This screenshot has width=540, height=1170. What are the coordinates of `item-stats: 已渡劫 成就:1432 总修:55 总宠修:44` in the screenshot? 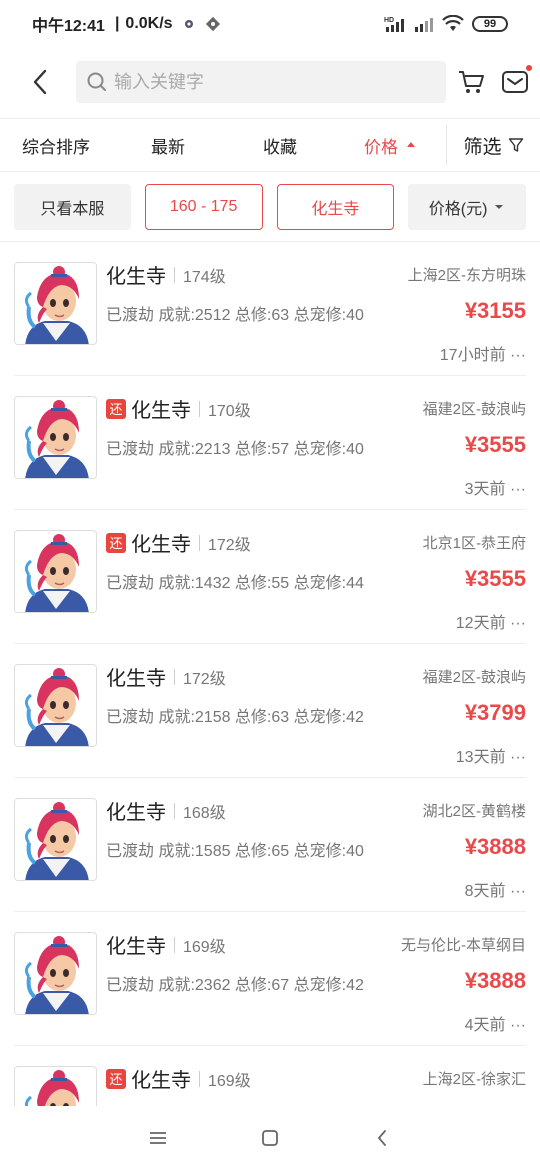 It's located at (235, 583).